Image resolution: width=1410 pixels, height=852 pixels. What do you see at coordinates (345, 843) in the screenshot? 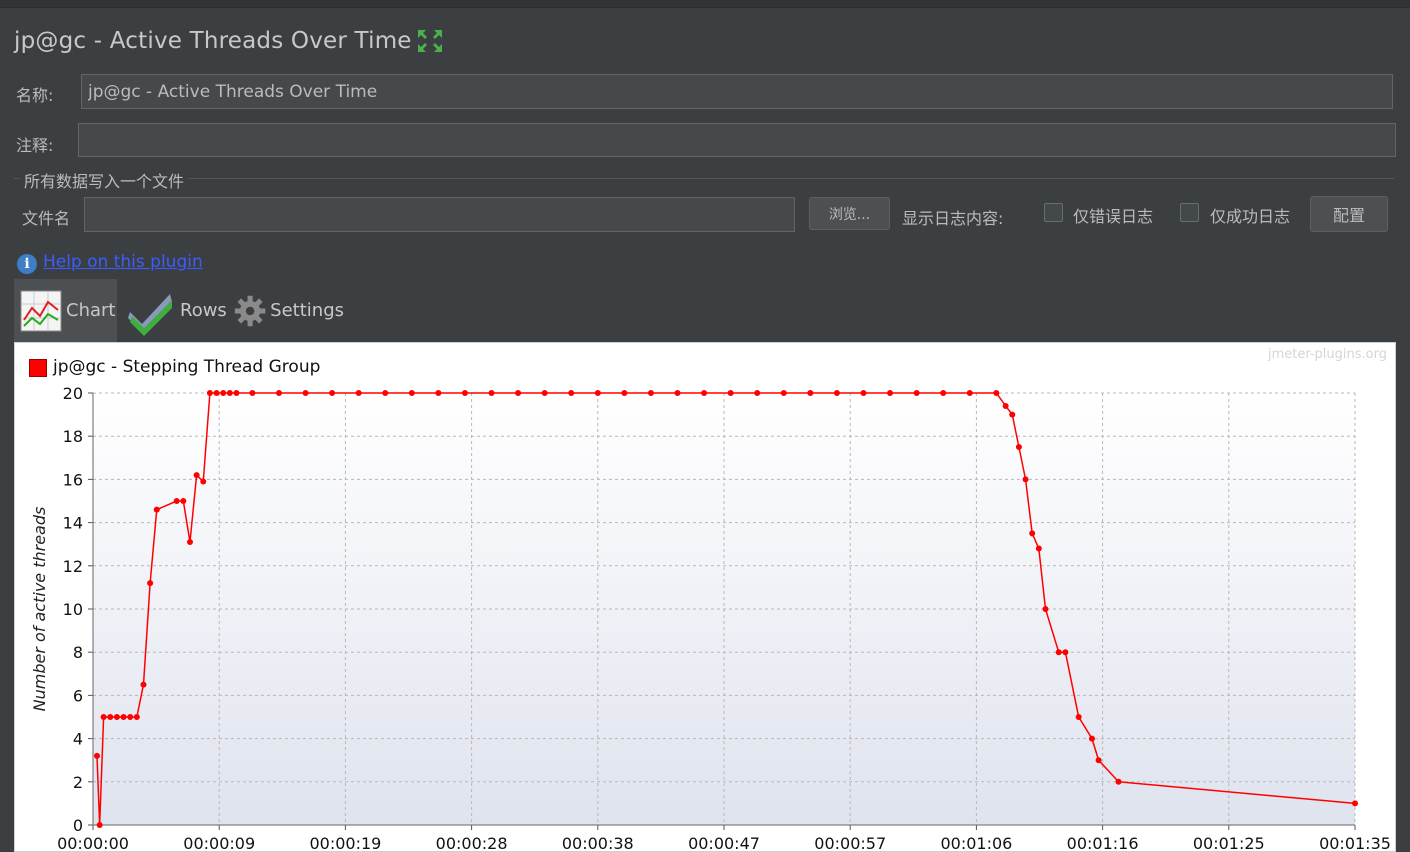
I see `x-tick-label: 00:00:19` at bounding box center [345, 843].